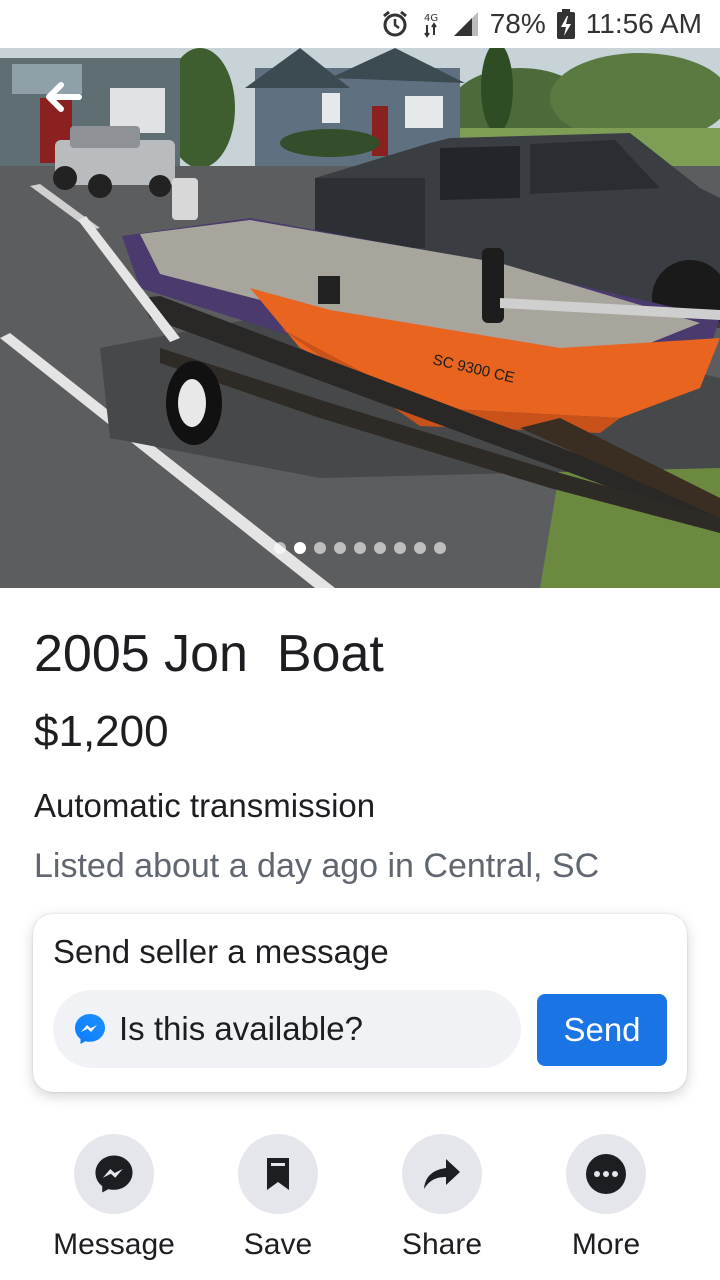 This screenshot has width=720, height=1280. I want to click on more-action-label: More, so click(606, 1244).